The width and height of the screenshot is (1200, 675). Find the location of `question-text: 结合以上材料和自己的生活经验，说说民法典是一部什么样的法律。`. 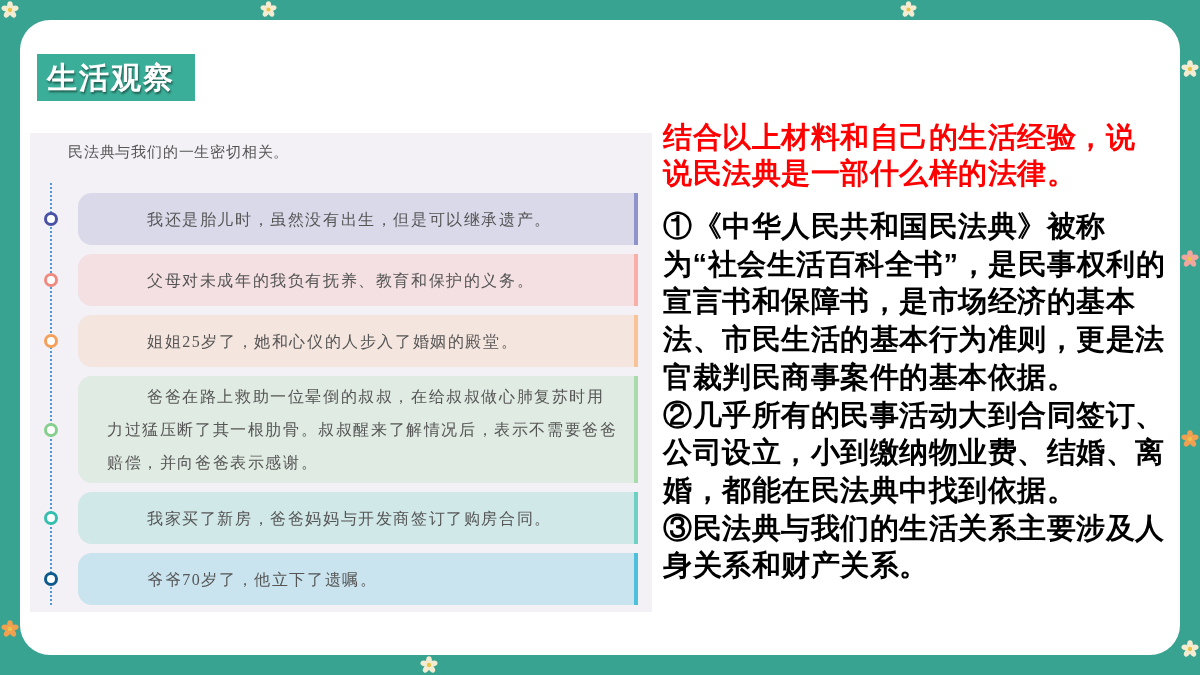

question-text: 结合以上材料和自己的生活经验，说说民法典是一部什么样的法律。 is located at coordinates (899, 155).